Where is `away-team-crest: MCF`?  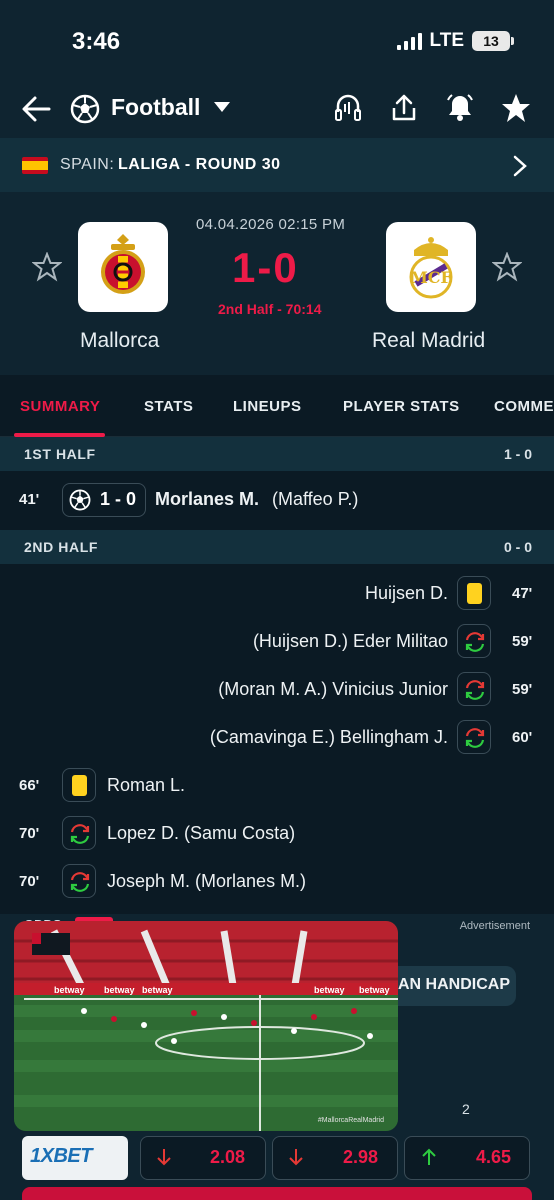 away-team-crest: MCF is located at coordinates (431, 267).